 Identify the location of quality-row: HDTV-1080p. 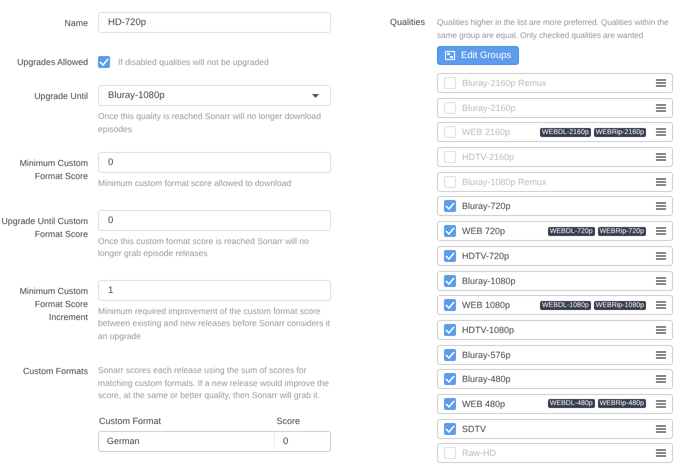
(555, 330).